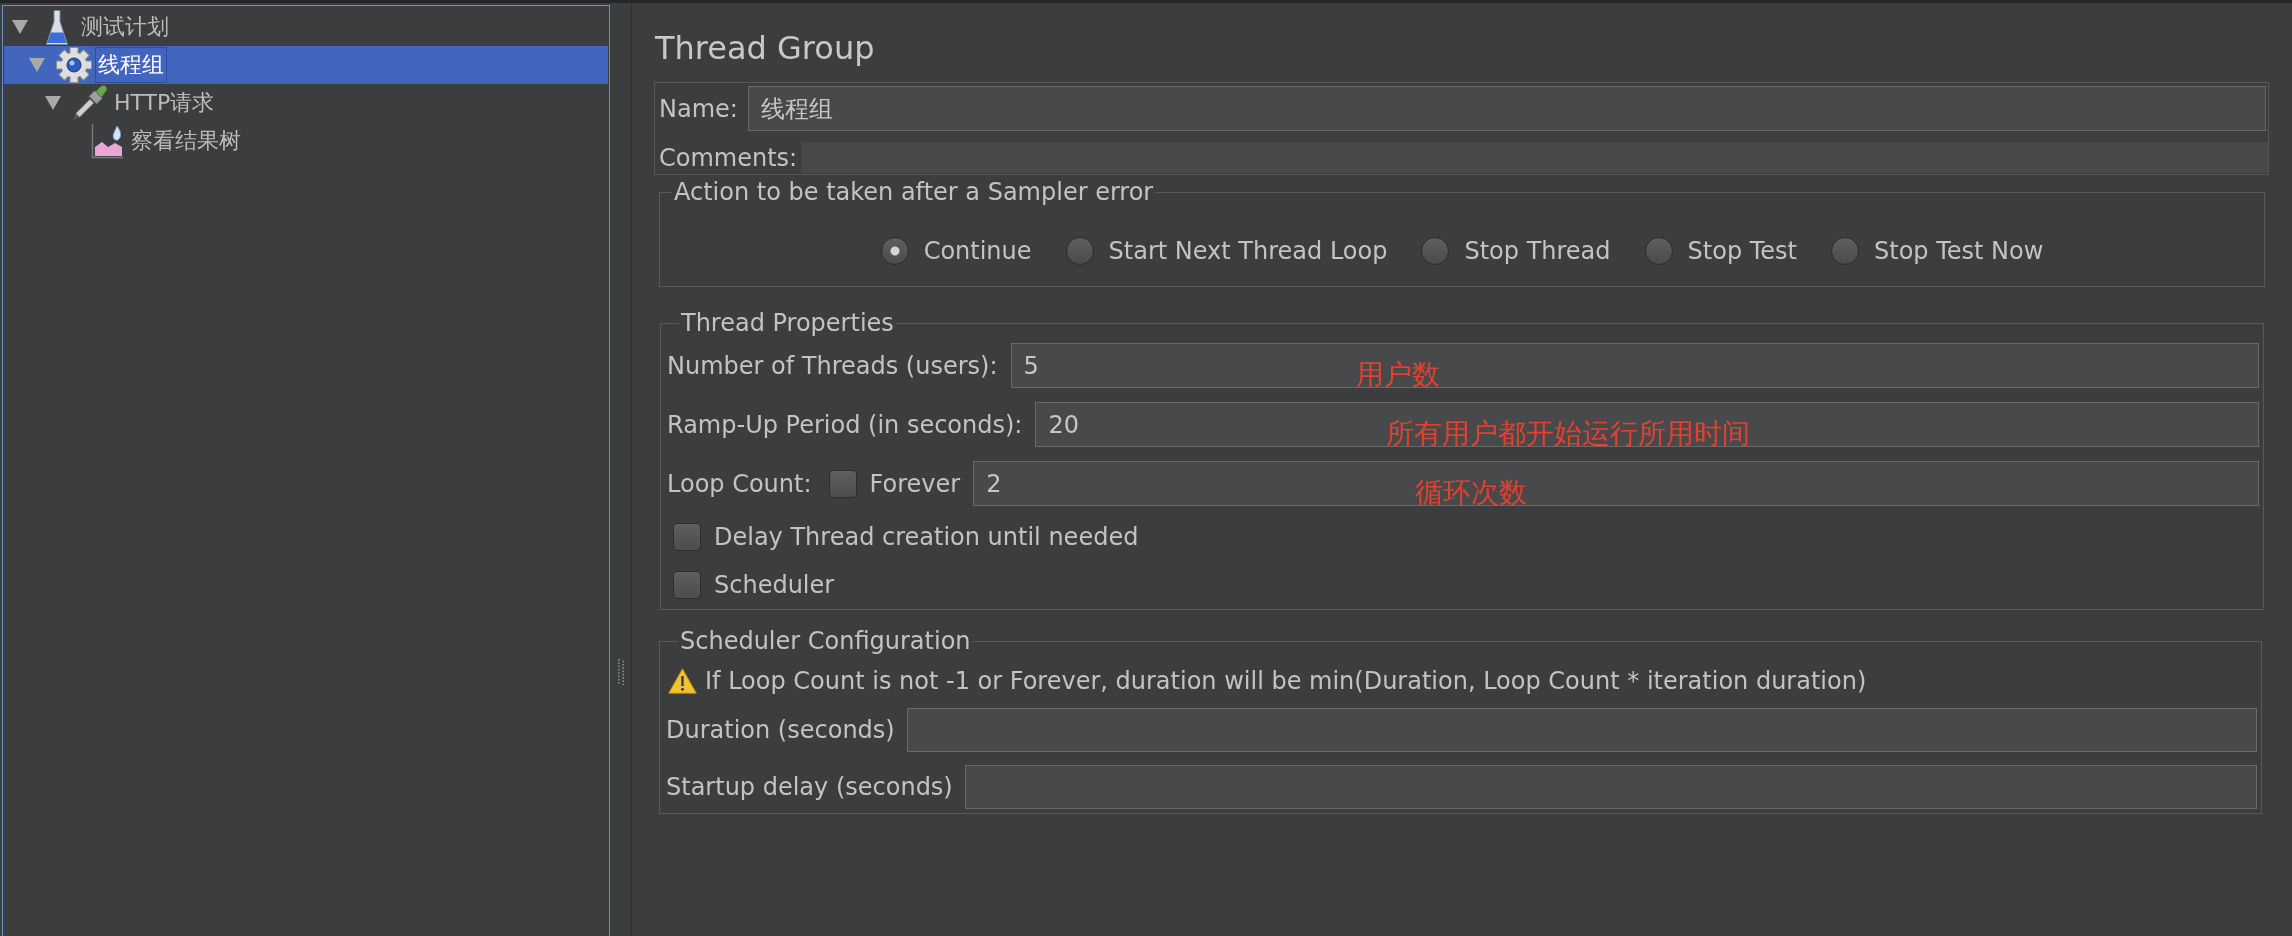 Image resolution: width=2292 pixels, height=936 pixels. Describe the element at coordinates (809, 787) in the screenshot. I see `field-label: Startup delay (seconds)` at that location.